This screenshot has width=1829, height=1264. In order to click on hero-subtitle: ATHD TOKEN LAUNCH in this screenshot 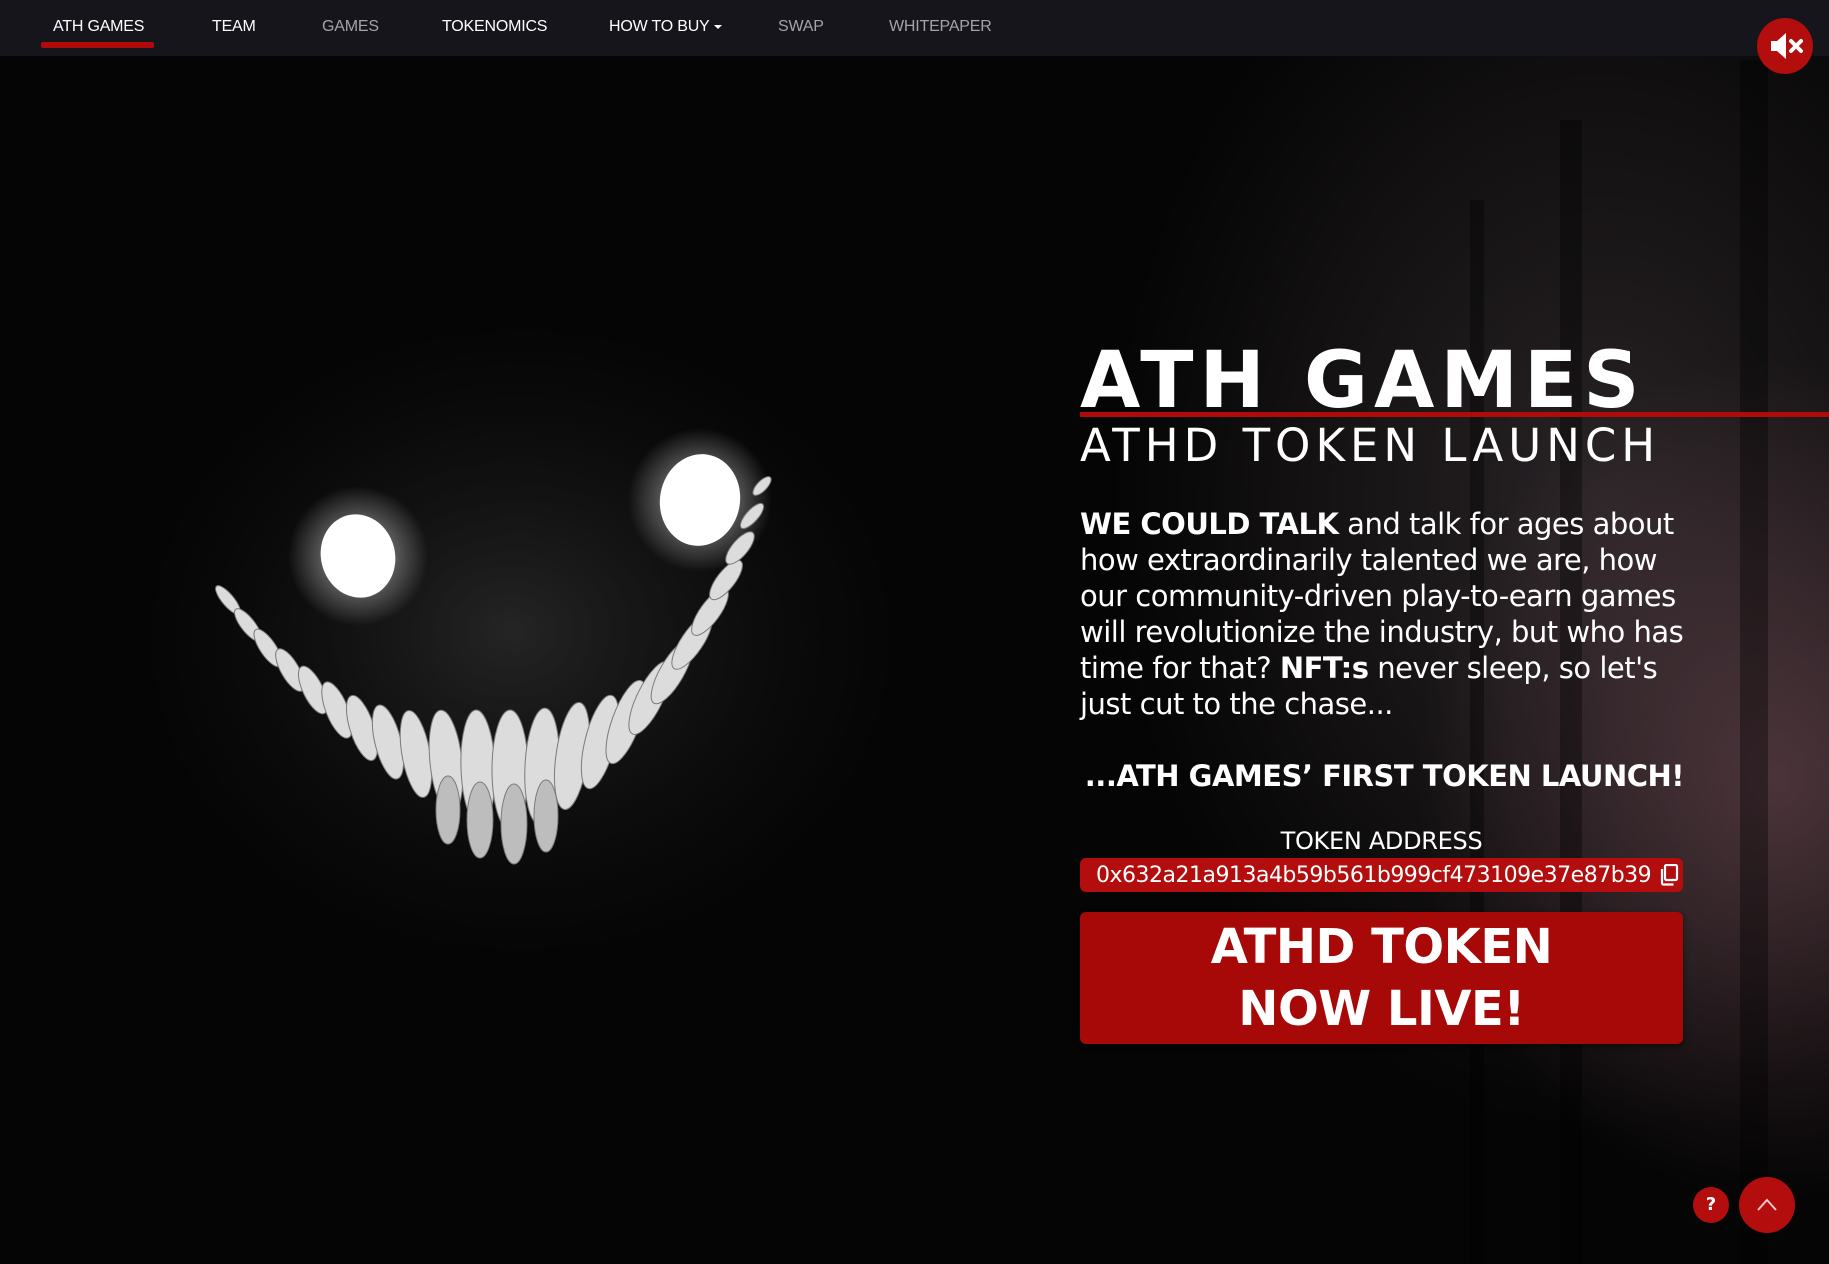, I will do `click(1370, 445)`.